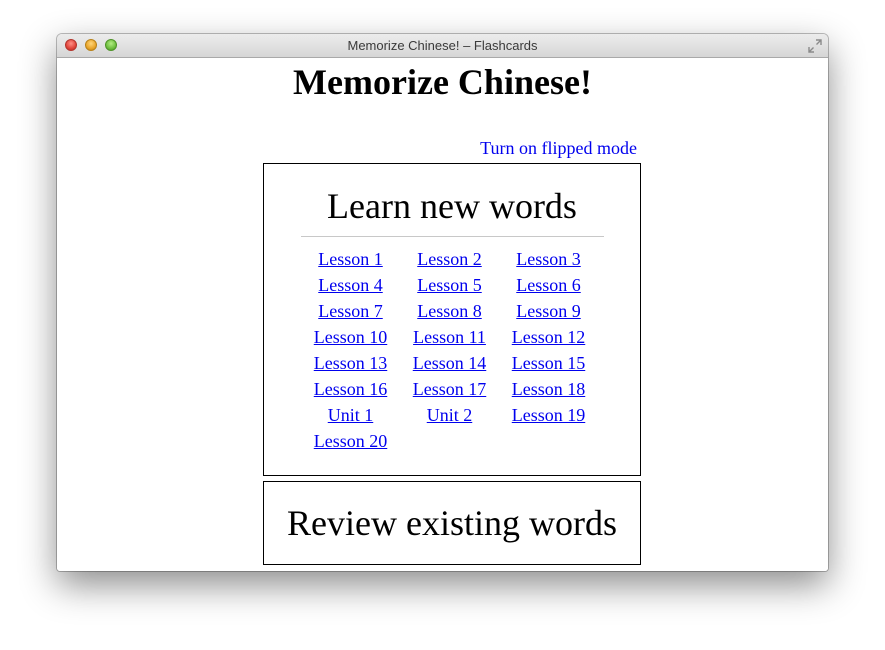 This screenshot has height=650, width=885. What do you see at coordinates (449, 363) in the screenshot?
I see `lesson-link: Lesson 14` at bounding box center [449, 363].